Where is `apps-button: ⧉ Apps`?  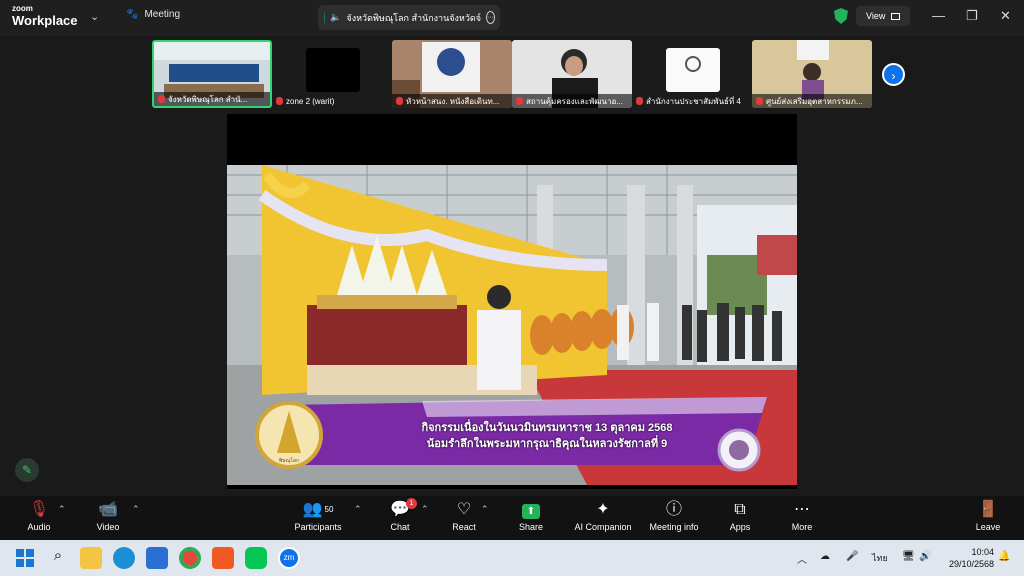
apps-button: ⧉ Apps is located at coordinates (740, 516).